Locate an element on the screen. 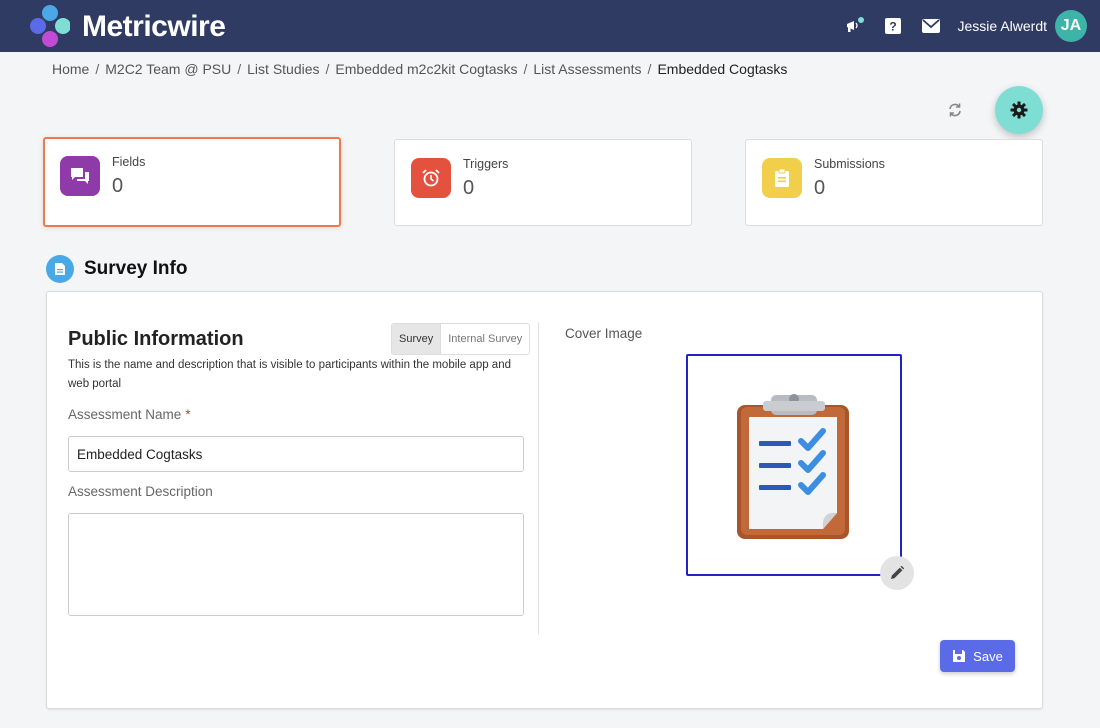 The width and height of the screenshot is (1100, 728). forum-icon is located at coordinates (80, 176).